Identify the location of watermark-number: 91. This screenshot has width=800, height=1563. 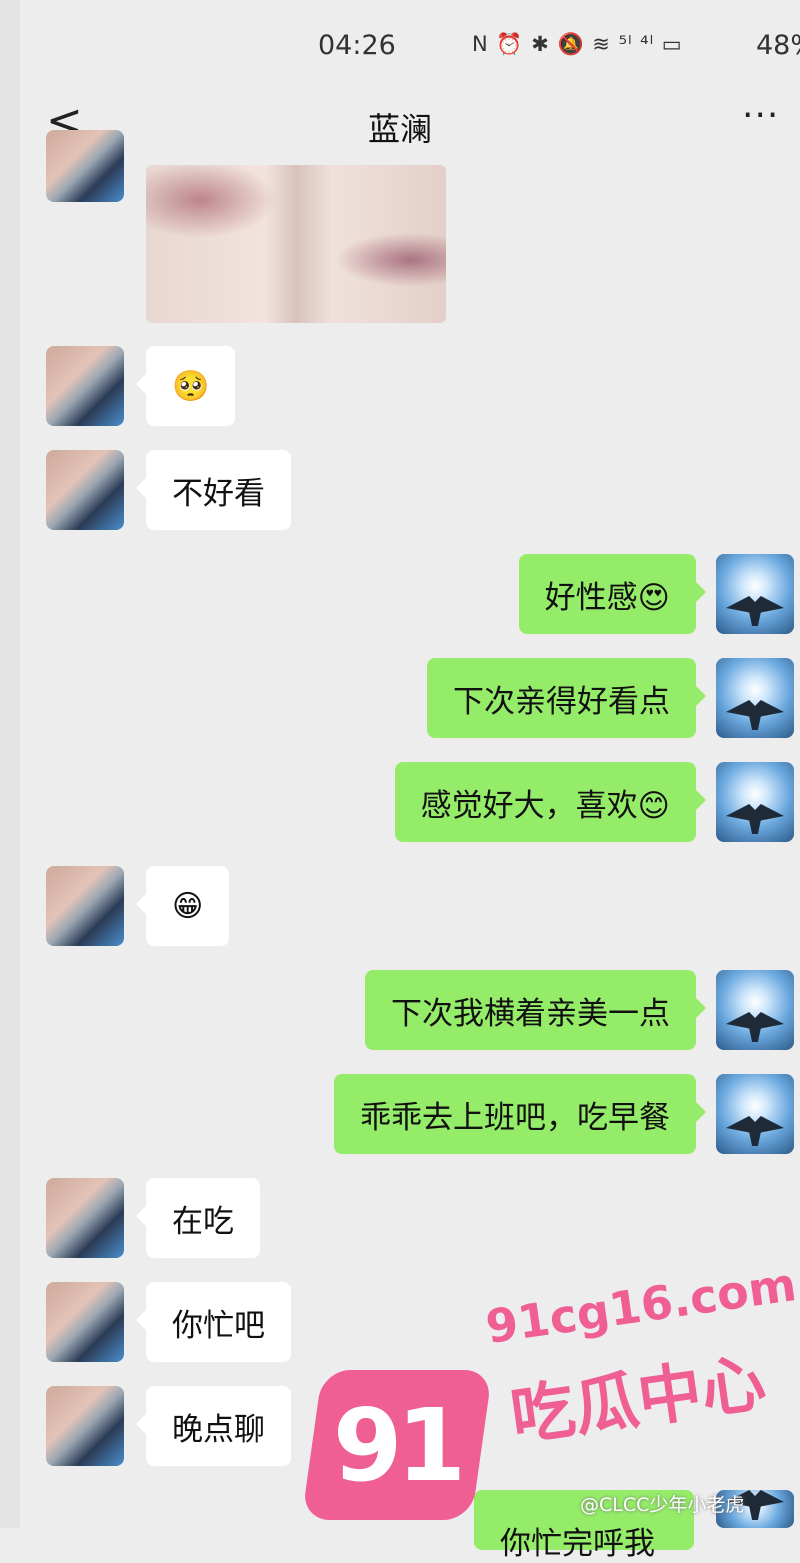
(397, 1445).